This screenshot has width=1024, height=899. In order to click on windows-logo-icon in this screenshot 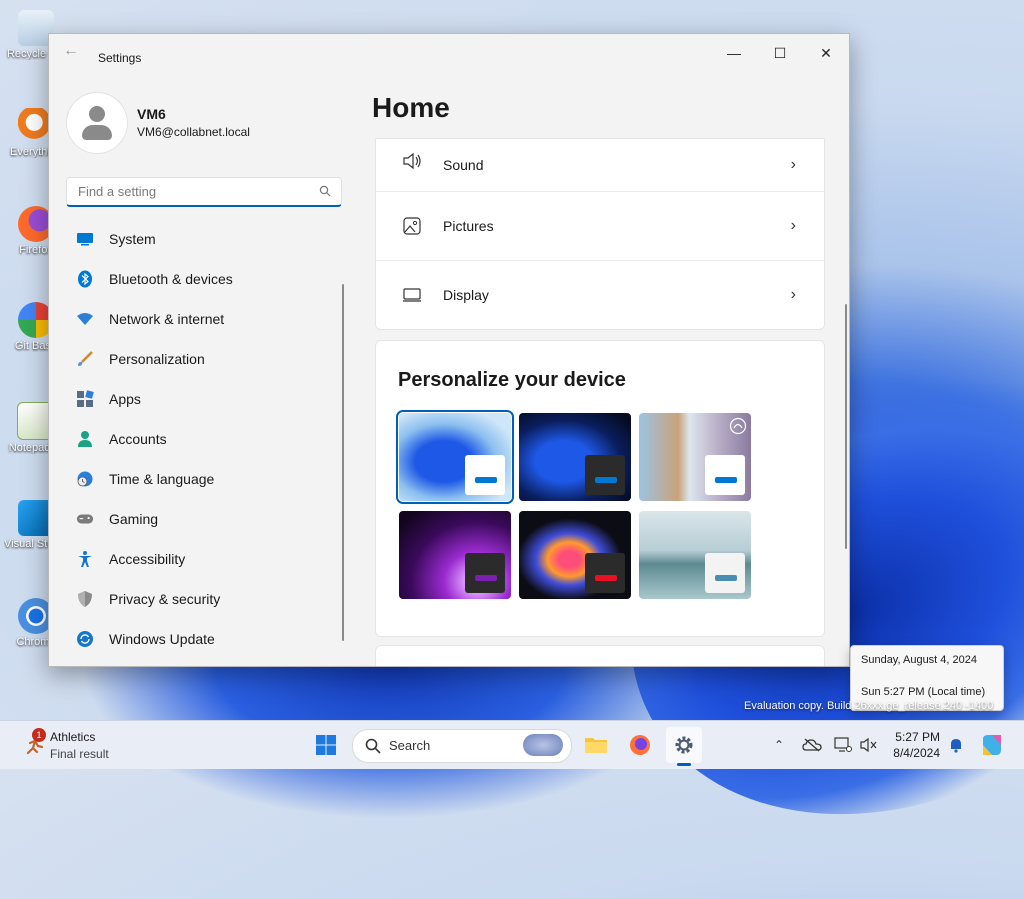, I will do `click(326, 745)`.